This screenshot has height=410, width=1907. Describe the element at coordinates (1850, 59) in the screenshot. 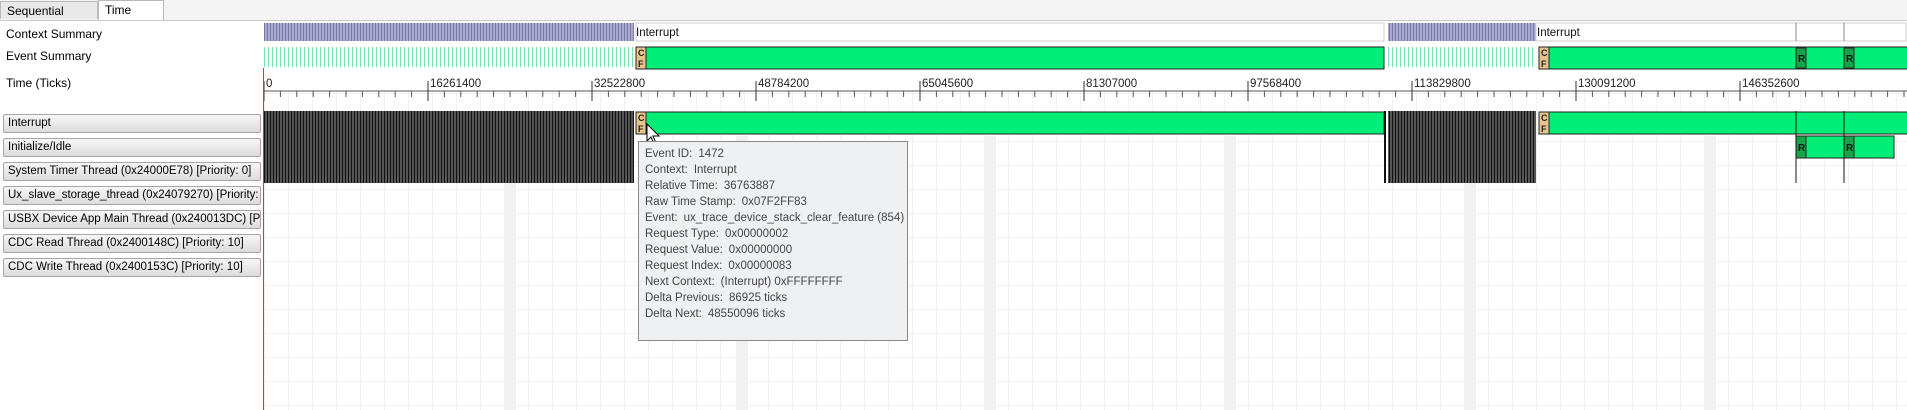

I see `r-marker-event-2-label: R` at that location.